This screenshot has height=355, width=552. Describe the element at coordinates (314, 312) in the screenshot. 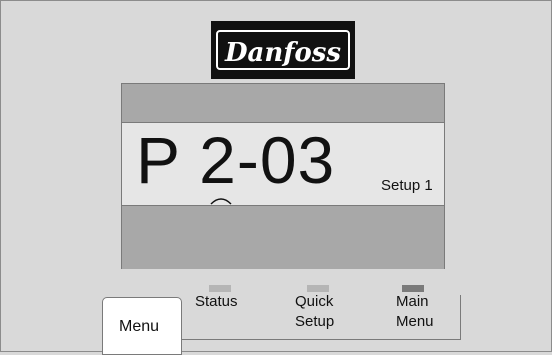

I see `quick-setup-button: Quick Setup` at that location.